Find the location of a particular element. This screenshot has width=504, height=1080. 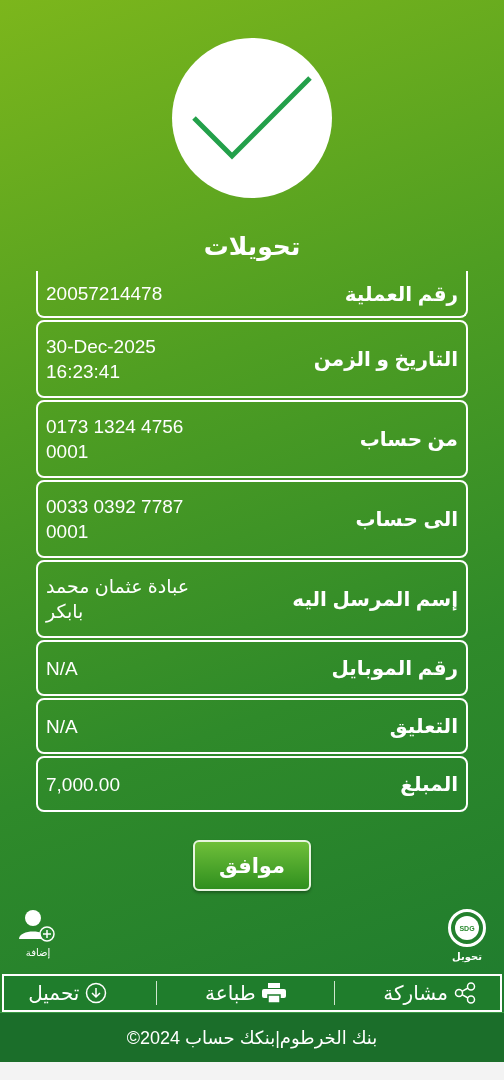

success-check-icon is located at coordinates (252, 118).